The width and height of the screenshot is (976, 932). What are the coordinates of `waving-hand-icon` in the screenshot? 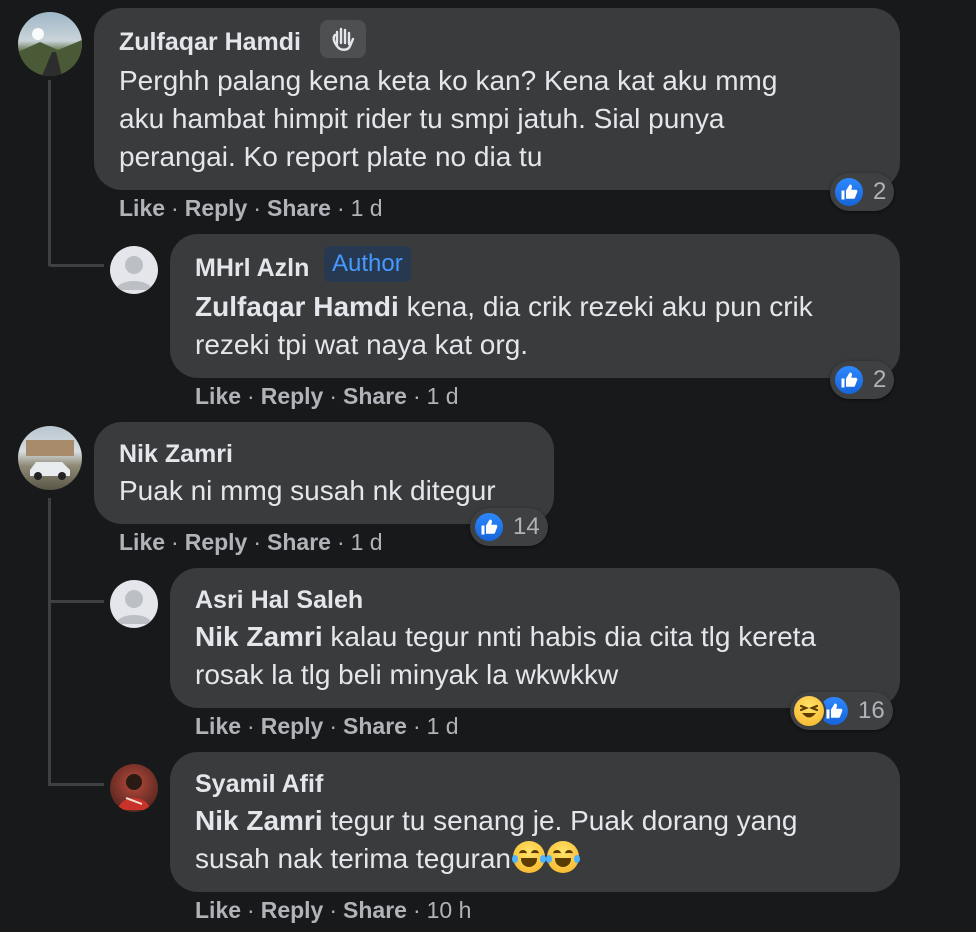 It's located at (343, 39).